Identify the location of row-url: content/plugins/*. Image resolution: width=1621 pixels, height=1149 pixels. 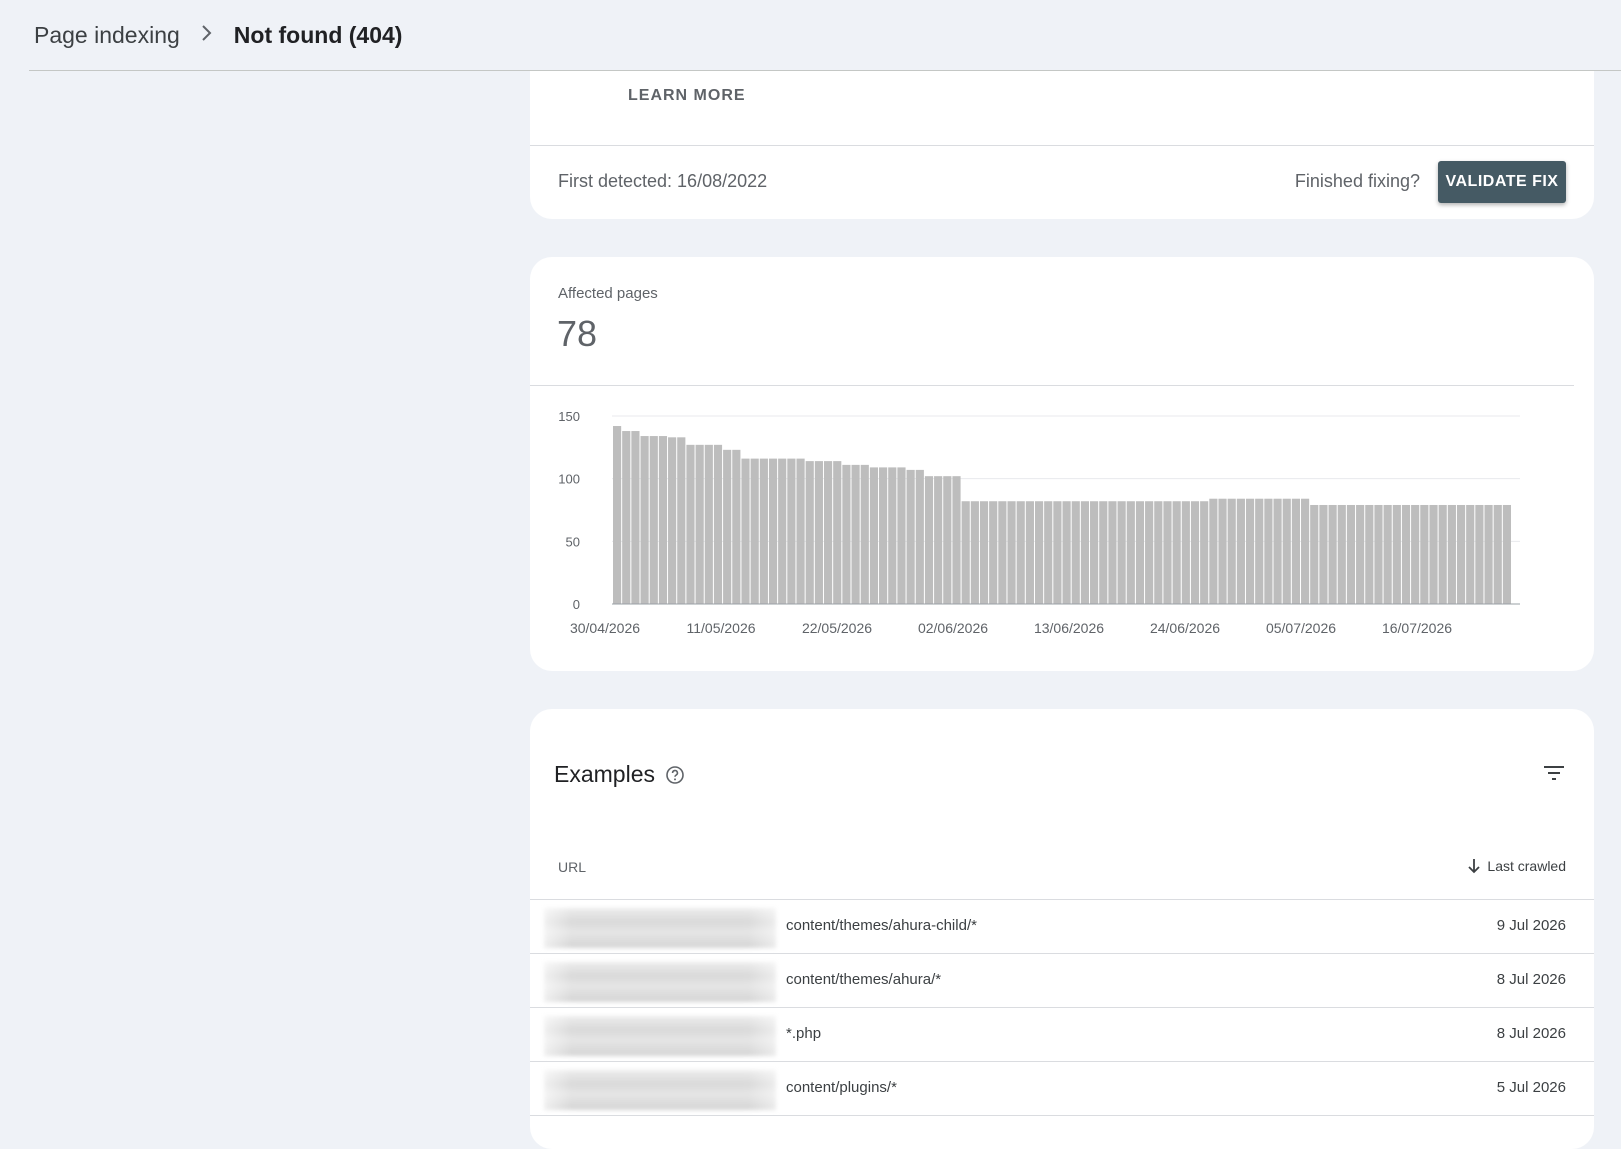
(841, 1087).